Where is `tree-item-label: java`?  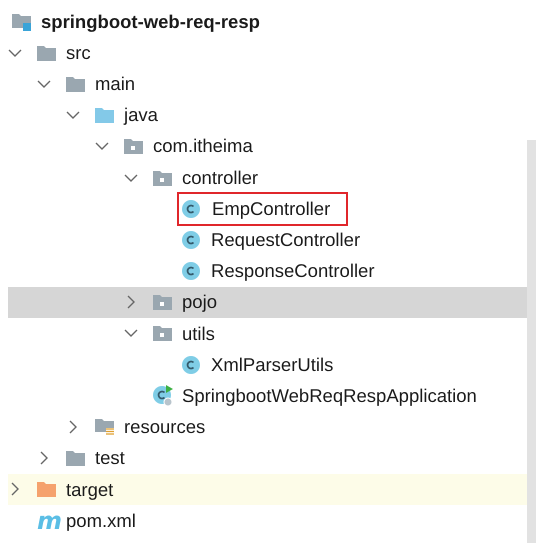
tree-item-label: java is located at coordinates (141, 115).